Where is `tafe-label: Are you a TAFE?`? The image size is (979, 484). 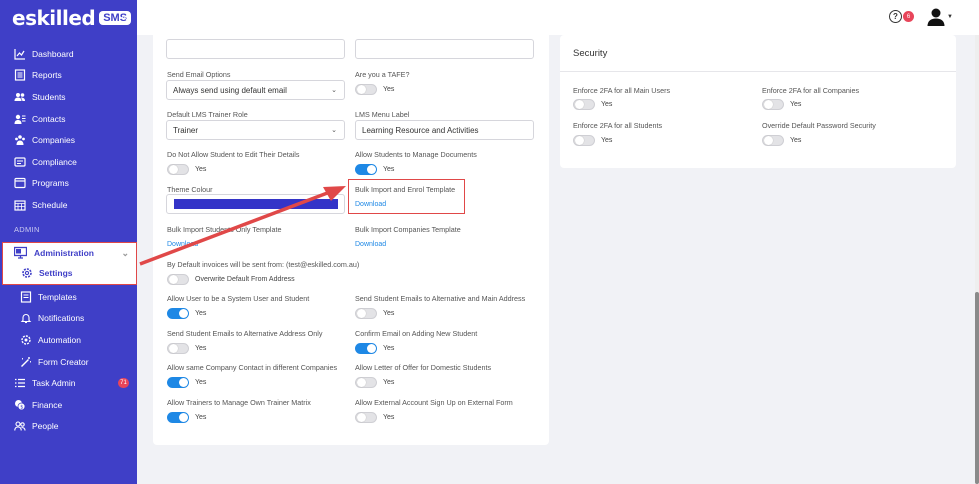 tafe-label: Are you a TAFE? is located at coordinates (382, 74).